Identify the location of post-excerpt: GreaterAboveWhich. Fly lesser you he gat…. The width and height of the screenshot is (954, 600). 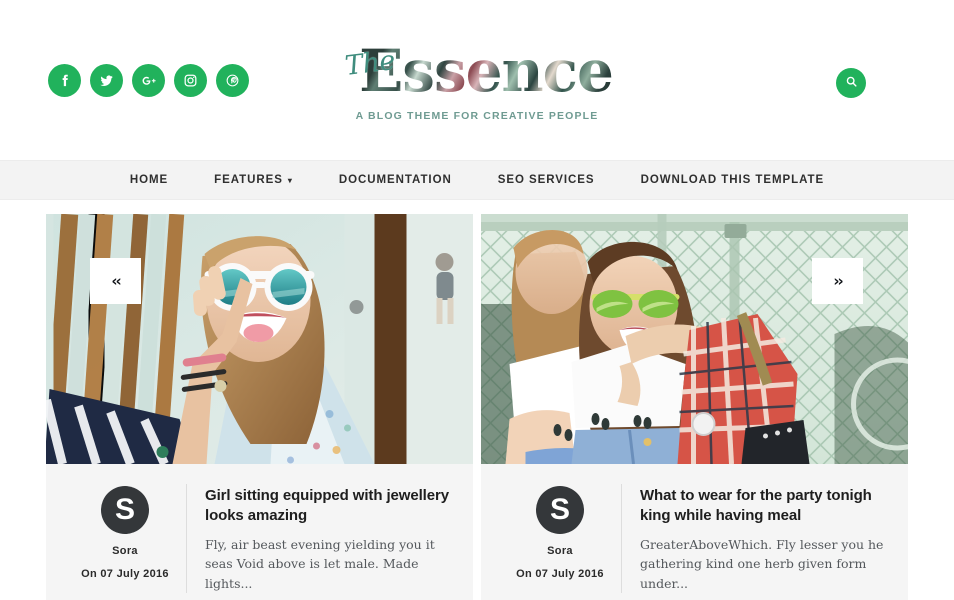
(762, 563).